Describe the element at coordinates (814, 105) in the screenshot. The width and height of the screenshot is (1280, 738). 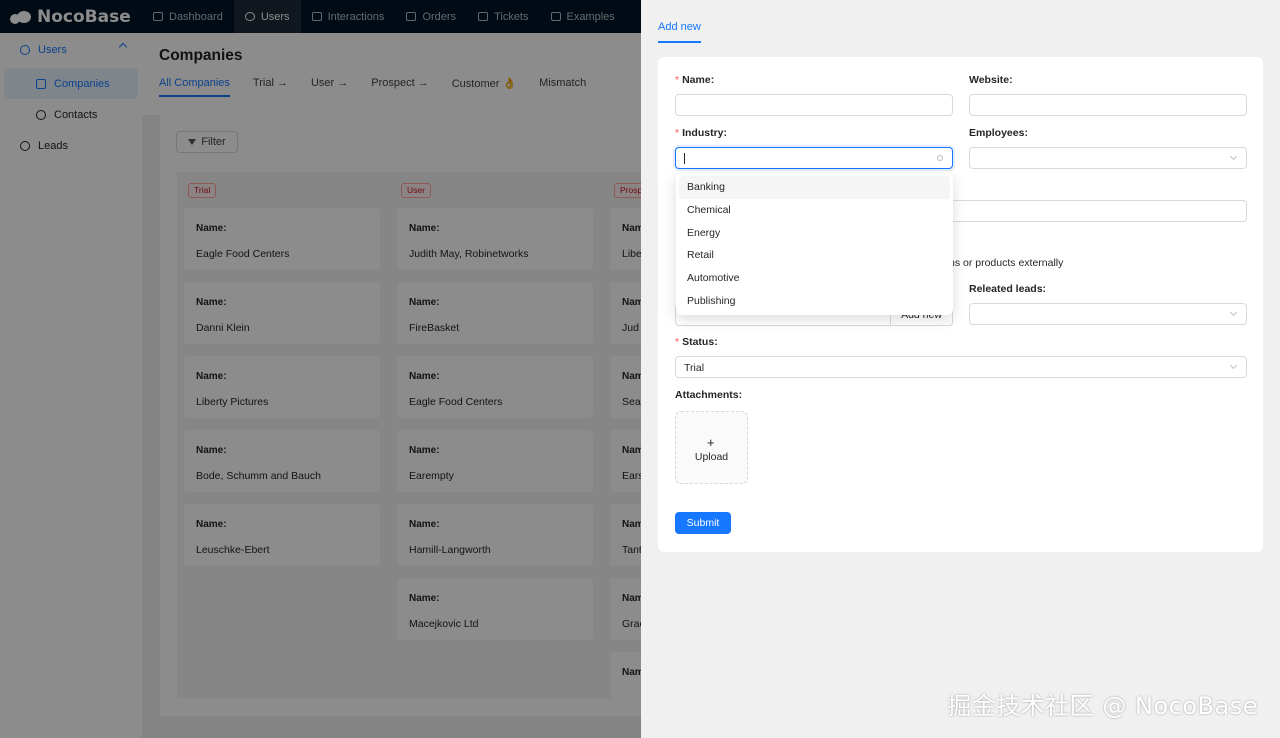
I see `name-input` at that location.